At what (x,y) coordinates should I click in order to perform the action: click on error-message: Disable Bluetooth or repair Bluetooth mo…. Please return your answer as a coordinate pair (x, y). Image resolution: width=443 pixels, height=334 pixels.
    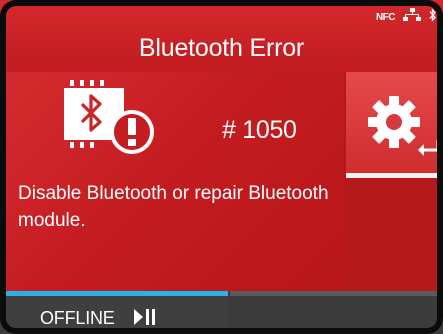
    Looking at the image, I should click on (173, 207).